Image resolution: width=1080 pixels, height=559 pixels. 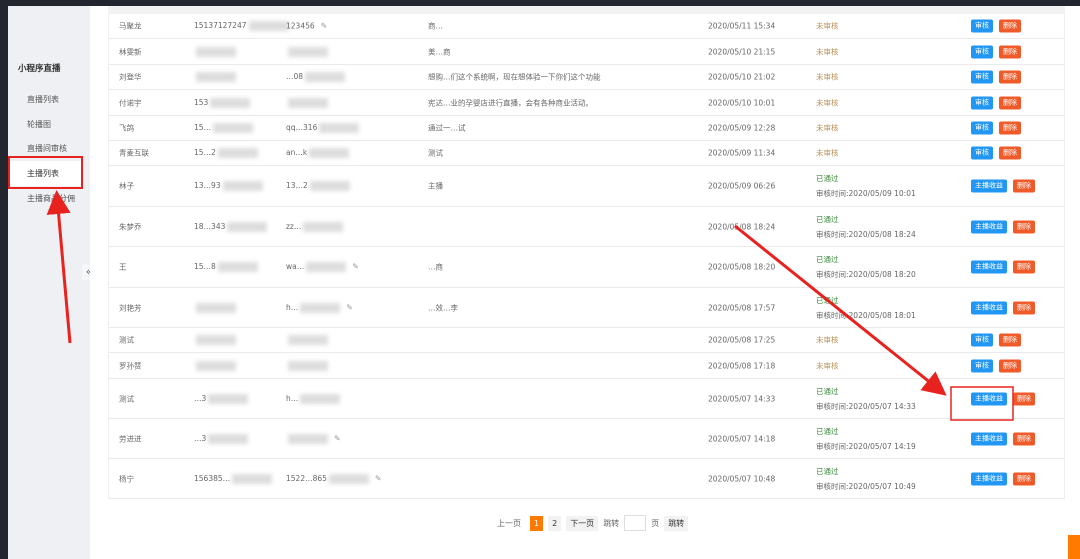 What do you see at coordinates (586, 153) in the screenshot?
I see `table-row: 青麦互联 15…2 an…k 测试 2020/05/09 11:34 未审核 审核 删除` at bounding box center [586, 153].